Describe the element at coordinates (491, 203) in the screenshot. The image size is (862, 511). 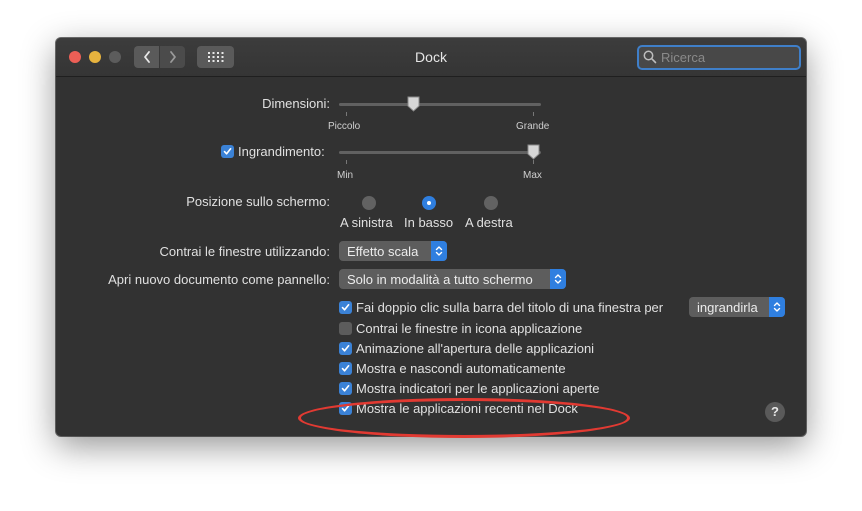
I see `position-right-radio` at that location.